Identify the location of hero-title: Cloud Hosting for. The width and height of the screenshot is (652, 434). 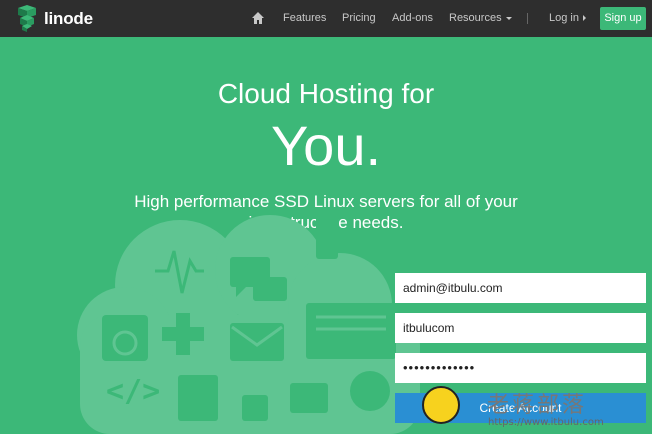
(326, 93).